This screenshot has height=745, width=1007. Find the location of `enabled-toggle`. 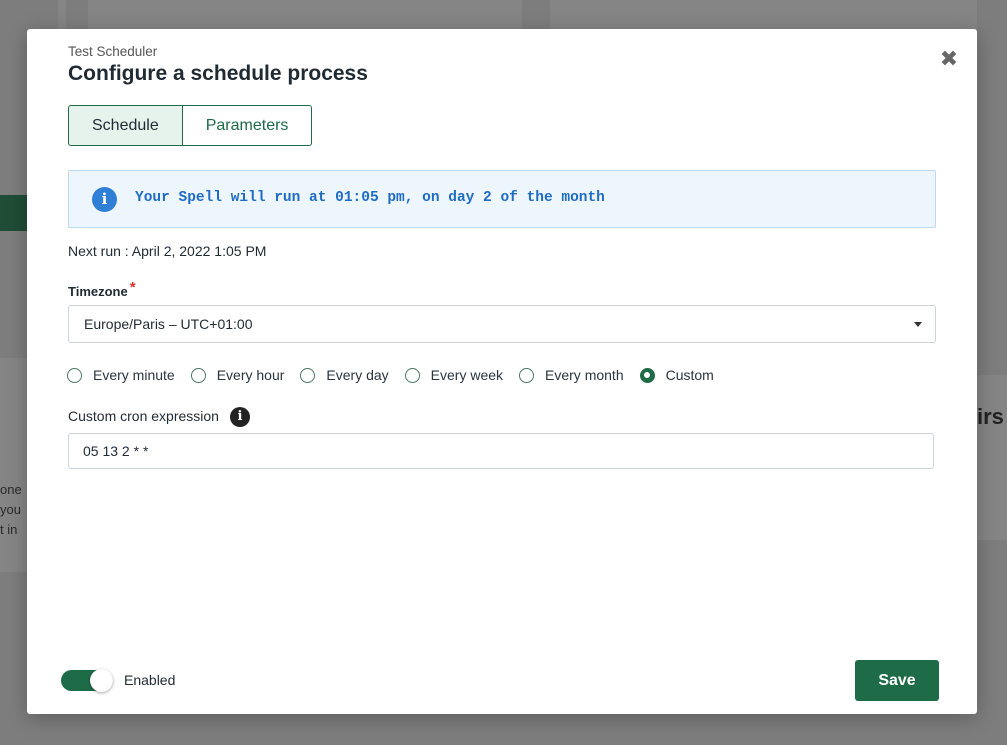

enabled-toggle is located at coordinates (87, 680).